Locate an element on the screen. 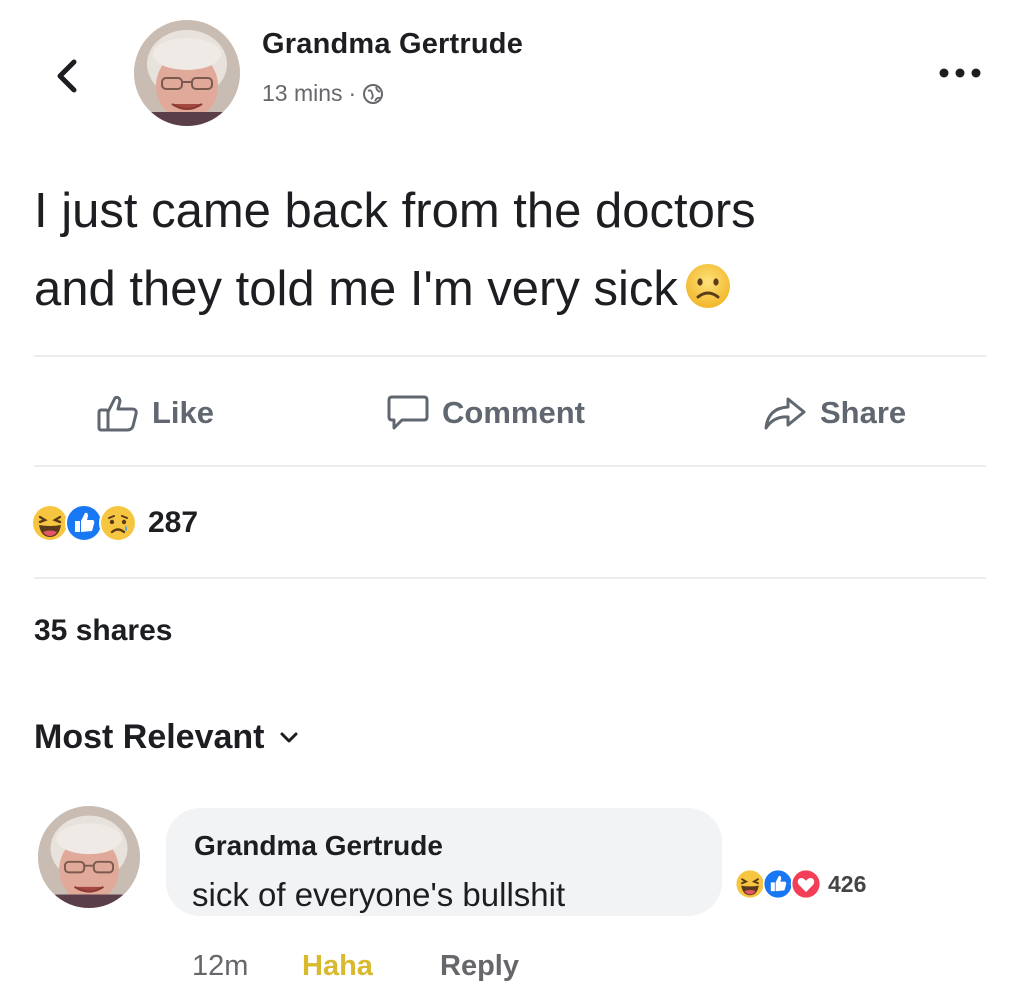  comments-sort-dropdown: Most Relevant is located at coordinates (166, 737).